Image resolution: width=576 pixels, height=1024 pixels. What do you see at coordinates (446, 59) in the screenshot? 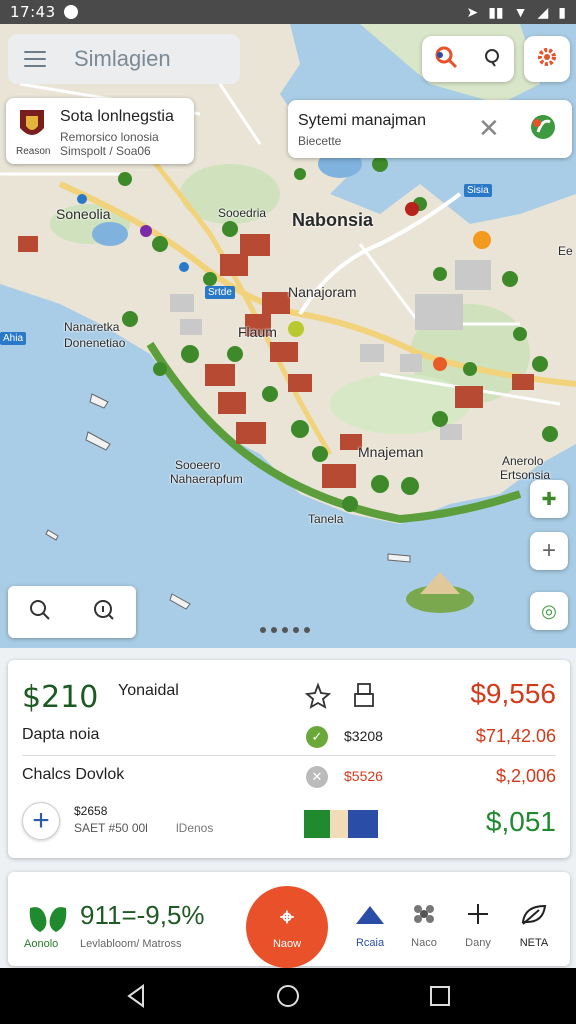
I see `search-icon` at bounding box center [446, 59].